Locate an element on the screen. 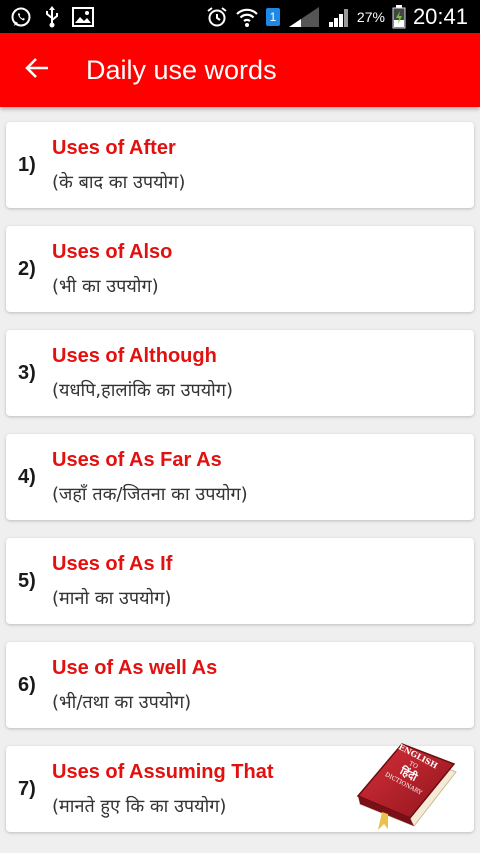 The height and width of the screenshot is (853, 480). usb-icon is located at coordinates (52, 17).